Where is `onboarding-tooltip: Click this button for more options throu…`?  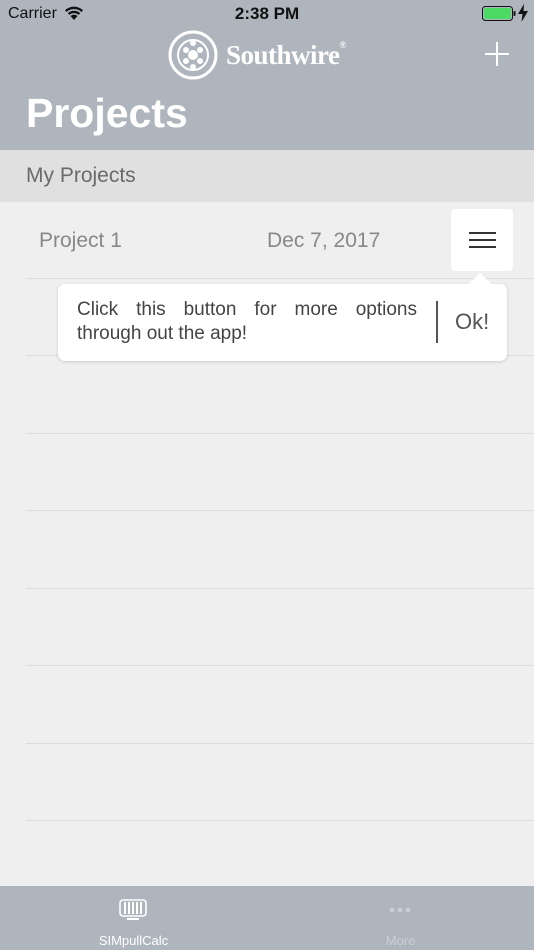
onboarding-tooltip: Click this button for more options throu… is located at coordinates (282, 316).